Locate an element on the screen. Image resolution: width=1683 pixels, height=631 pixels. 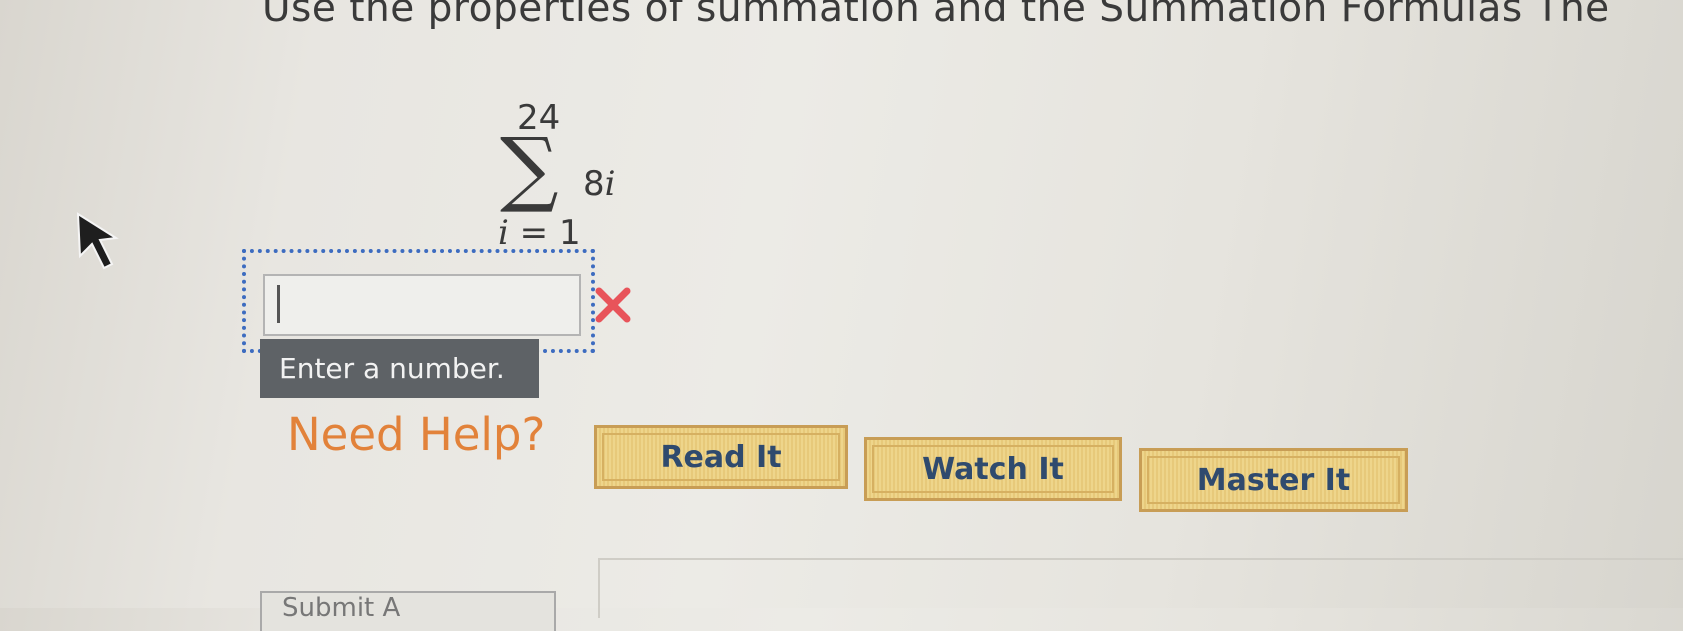
master-it-button: Master It is located at coordinates (1273, 480).